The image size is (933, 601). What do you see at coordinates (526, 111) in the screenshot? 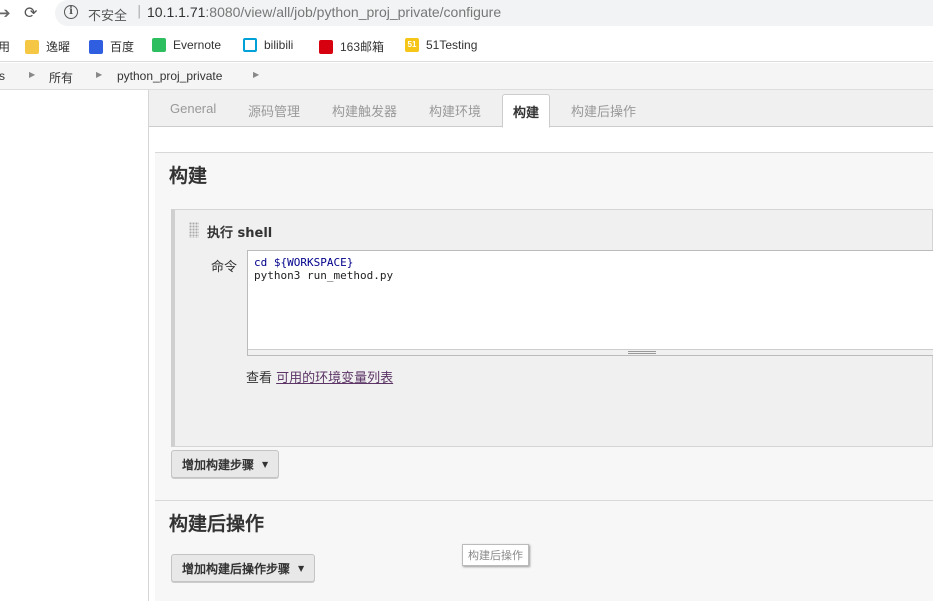
I see `tab-build: 构建` at bounding box center [526, 111].